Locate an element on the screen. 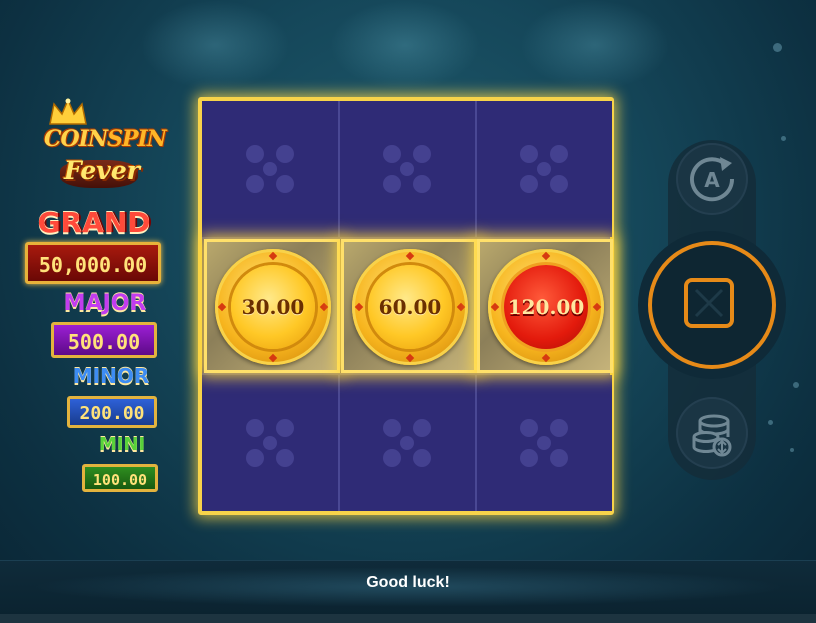 This screenshot has width=816, height=623. reel-divider is located at coordinates (406, 374).